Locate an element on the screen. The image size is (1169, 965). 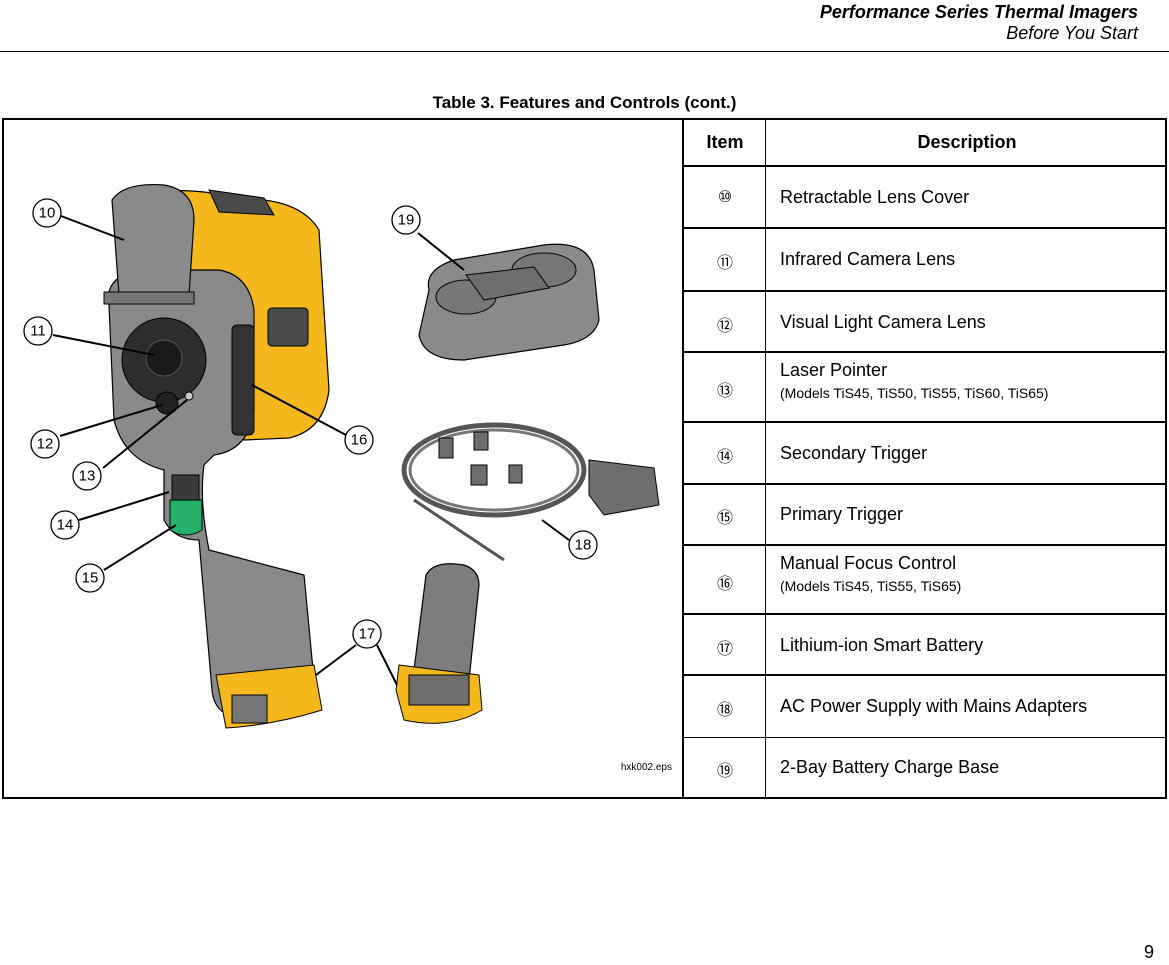
svg-text: 16 is located at coordinates (359, 440).